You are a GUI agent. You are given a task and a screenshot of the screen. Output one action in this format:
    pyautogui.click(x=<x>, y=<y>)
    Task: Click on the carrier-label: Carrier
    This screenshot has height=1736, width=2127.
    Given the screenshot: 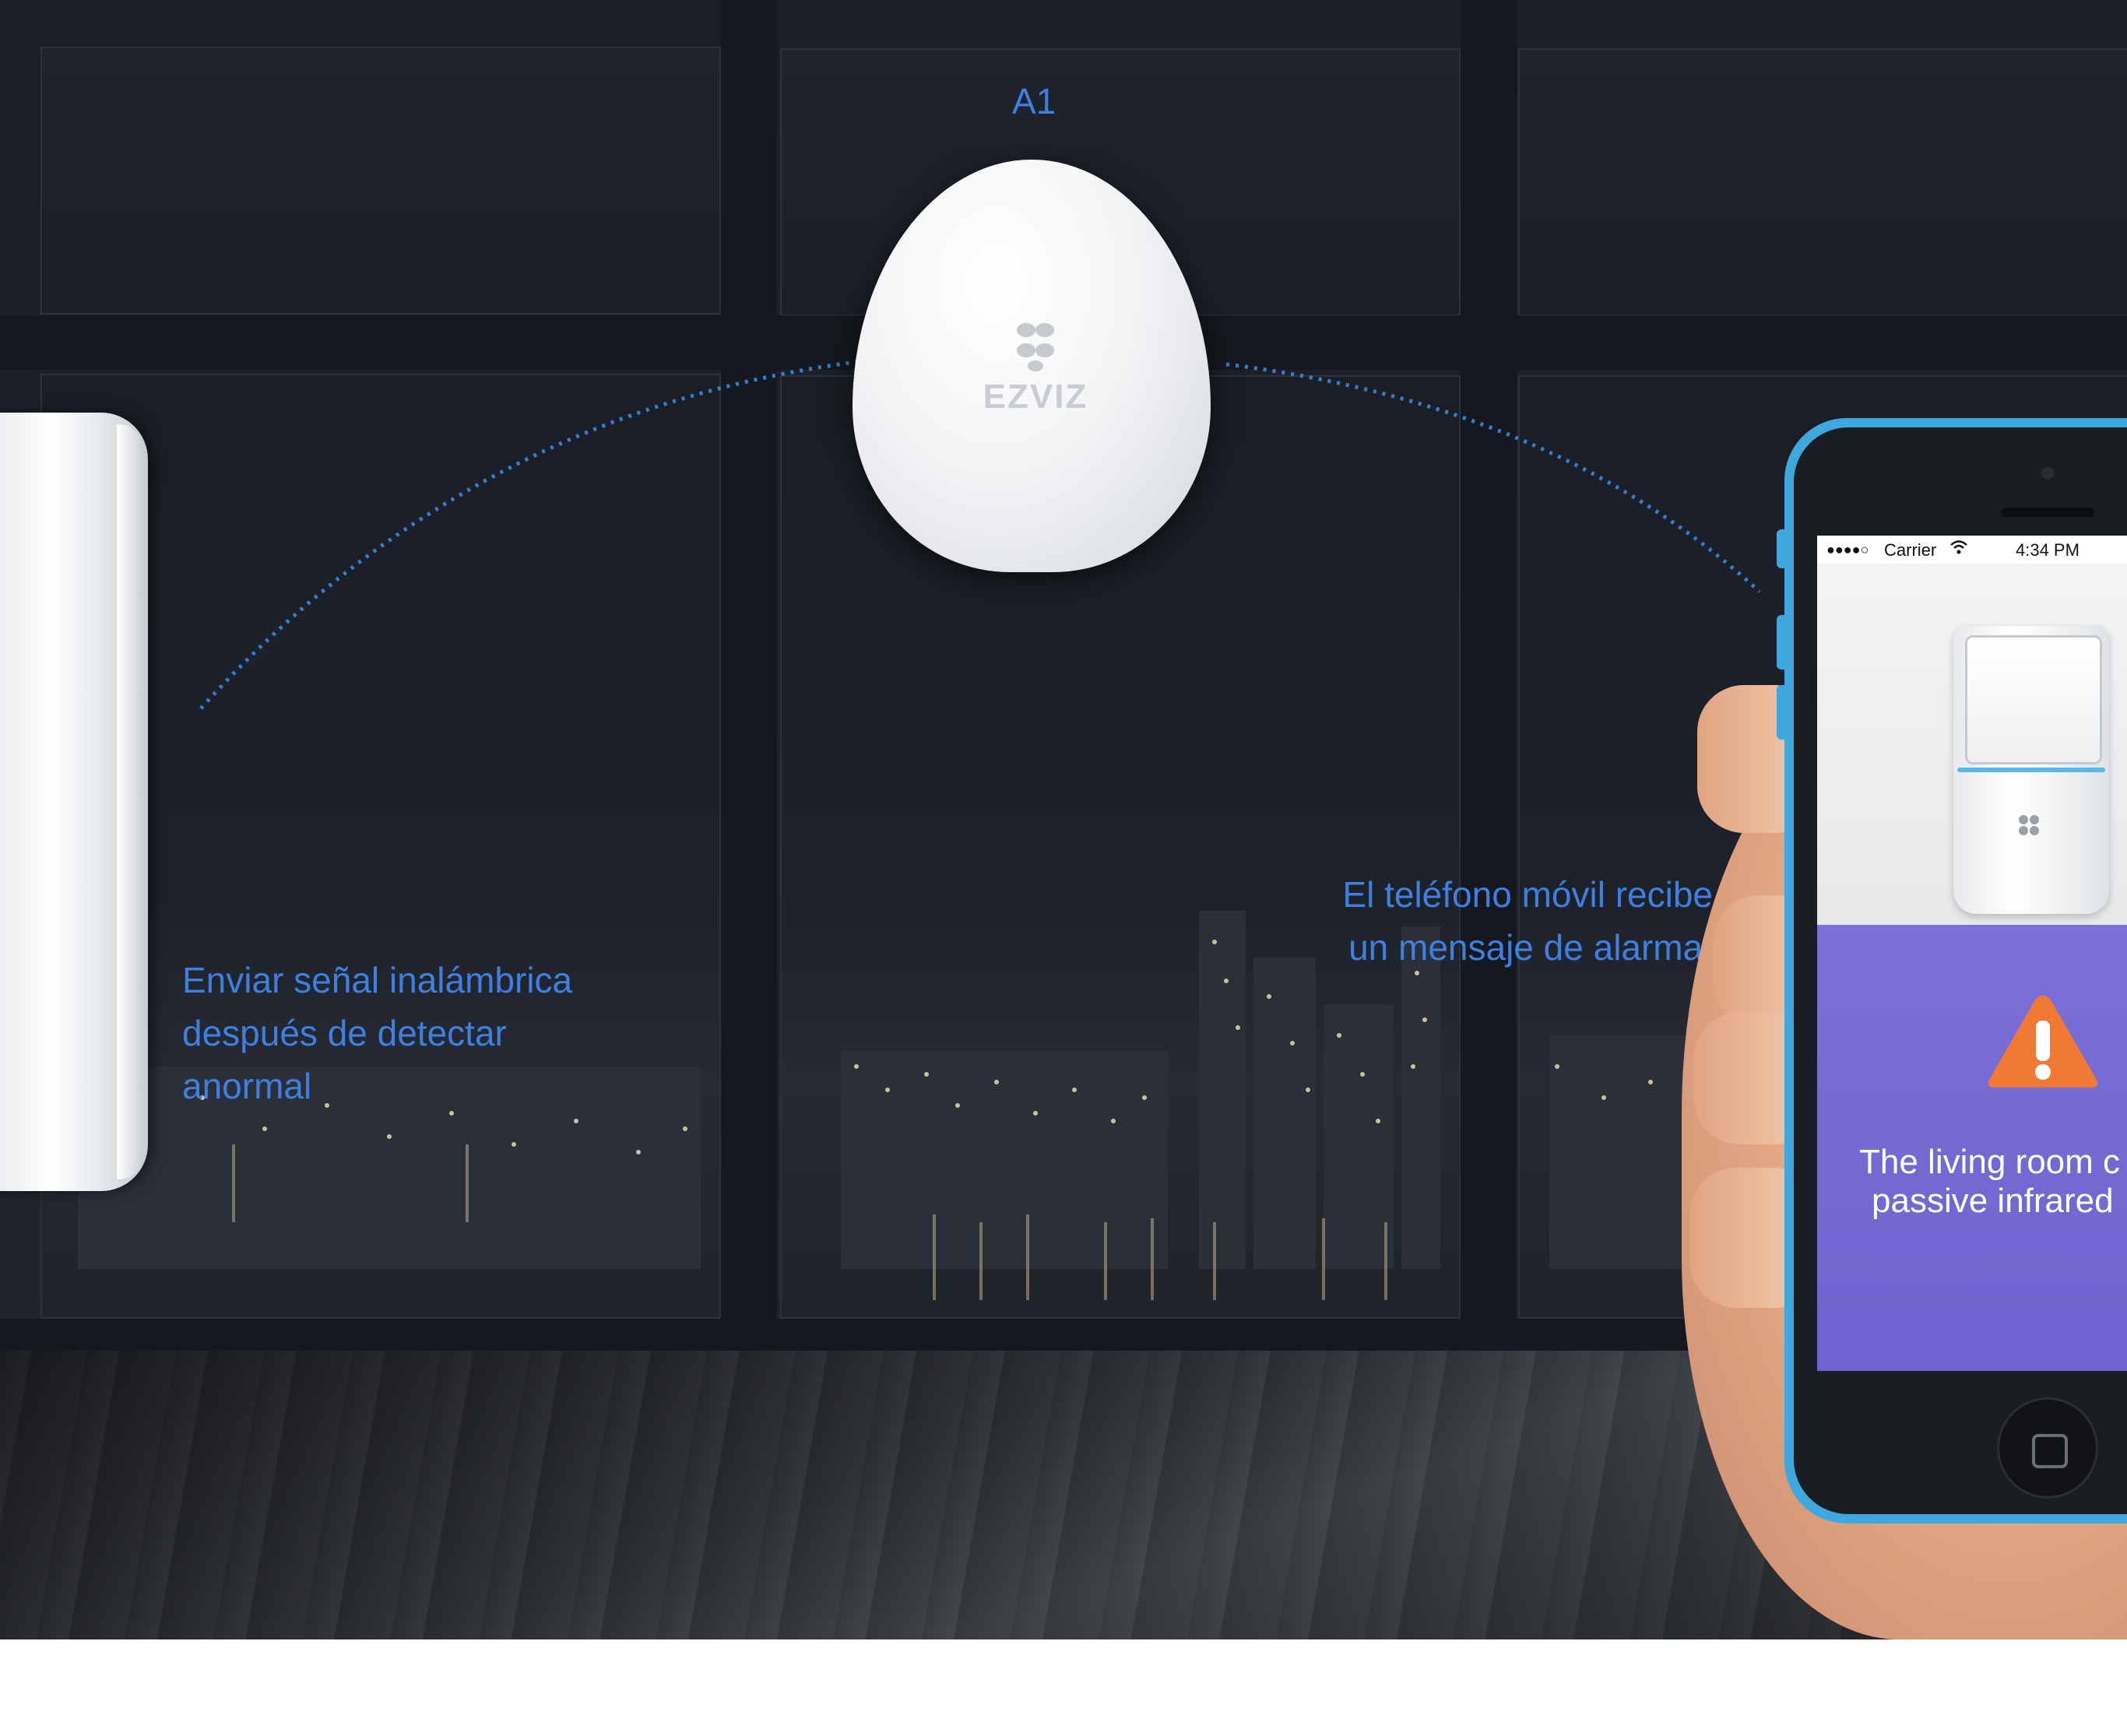 What is the action you would take?
    pyautogui.click(x=1911, y=550)
    